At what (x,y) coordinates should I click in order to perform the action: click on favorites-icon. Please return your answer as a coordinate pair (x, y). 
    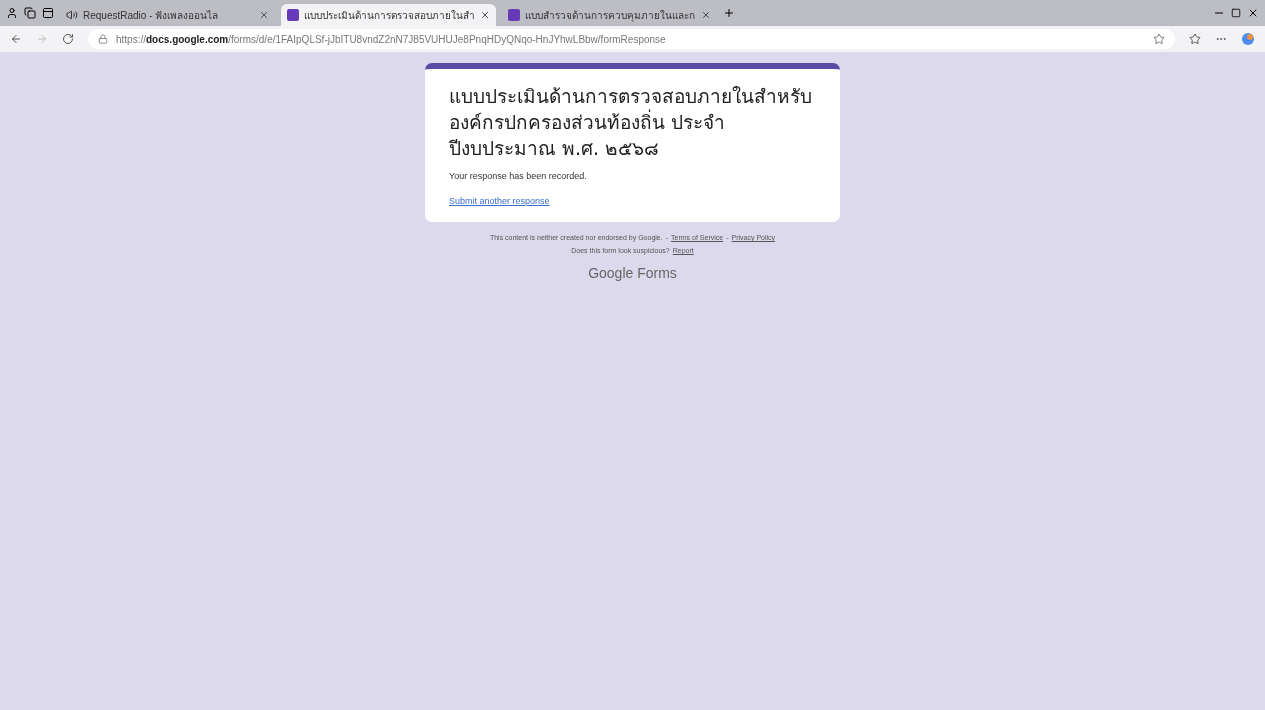
    Looking at the image, I should click on (1195, 39).